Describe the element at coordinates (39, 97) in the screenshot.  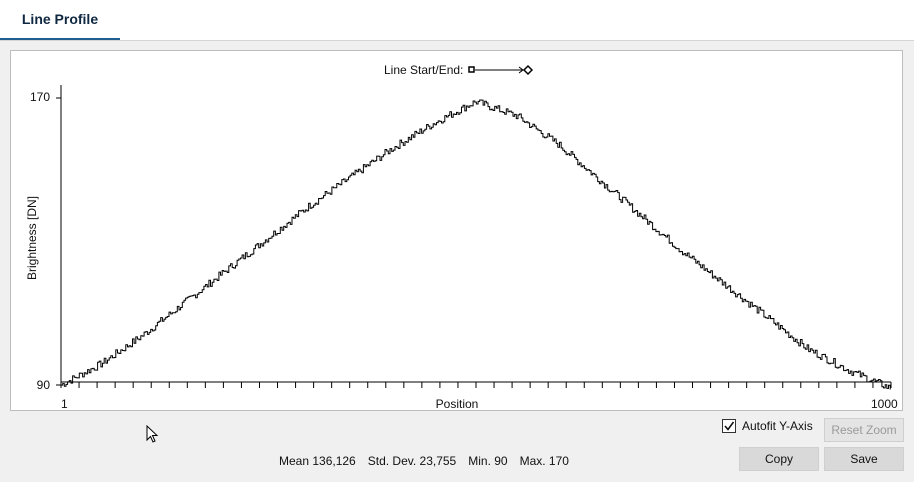
I see `y-tick-label-top: 170` at that location.